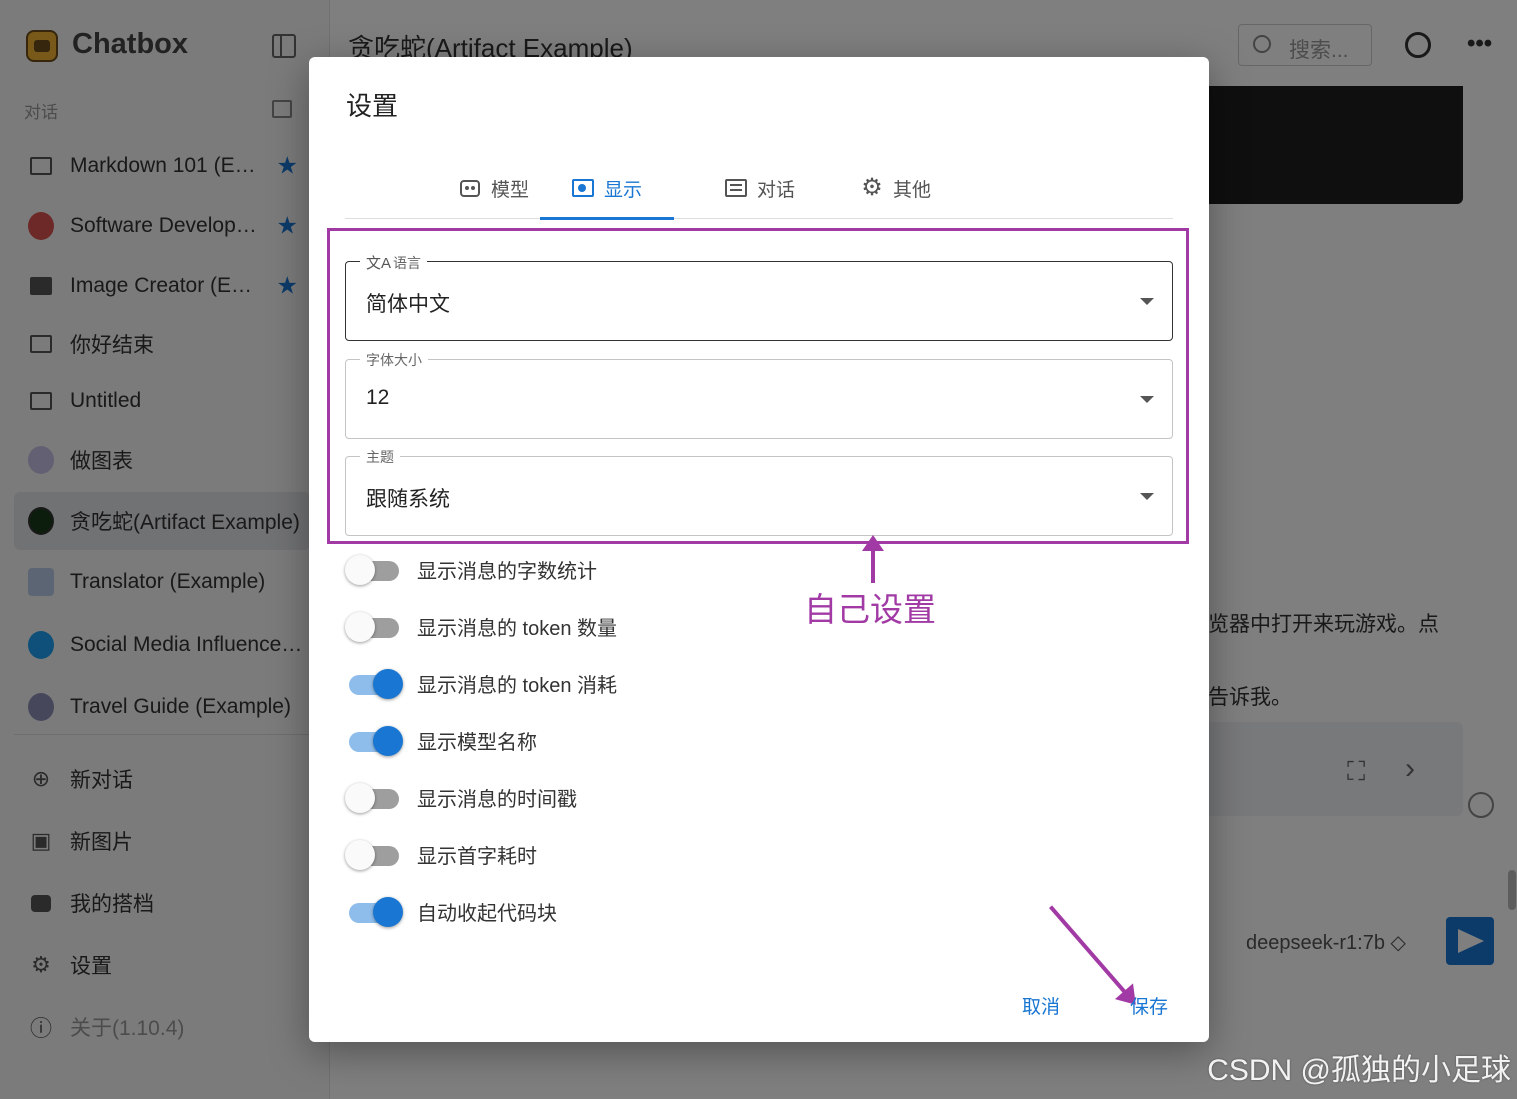  What do you see at coordinates (1359, 1070) in the screenshot?
I see `watermark: CSDN @孤独的小足球` at bounding box center [1359, 1070].